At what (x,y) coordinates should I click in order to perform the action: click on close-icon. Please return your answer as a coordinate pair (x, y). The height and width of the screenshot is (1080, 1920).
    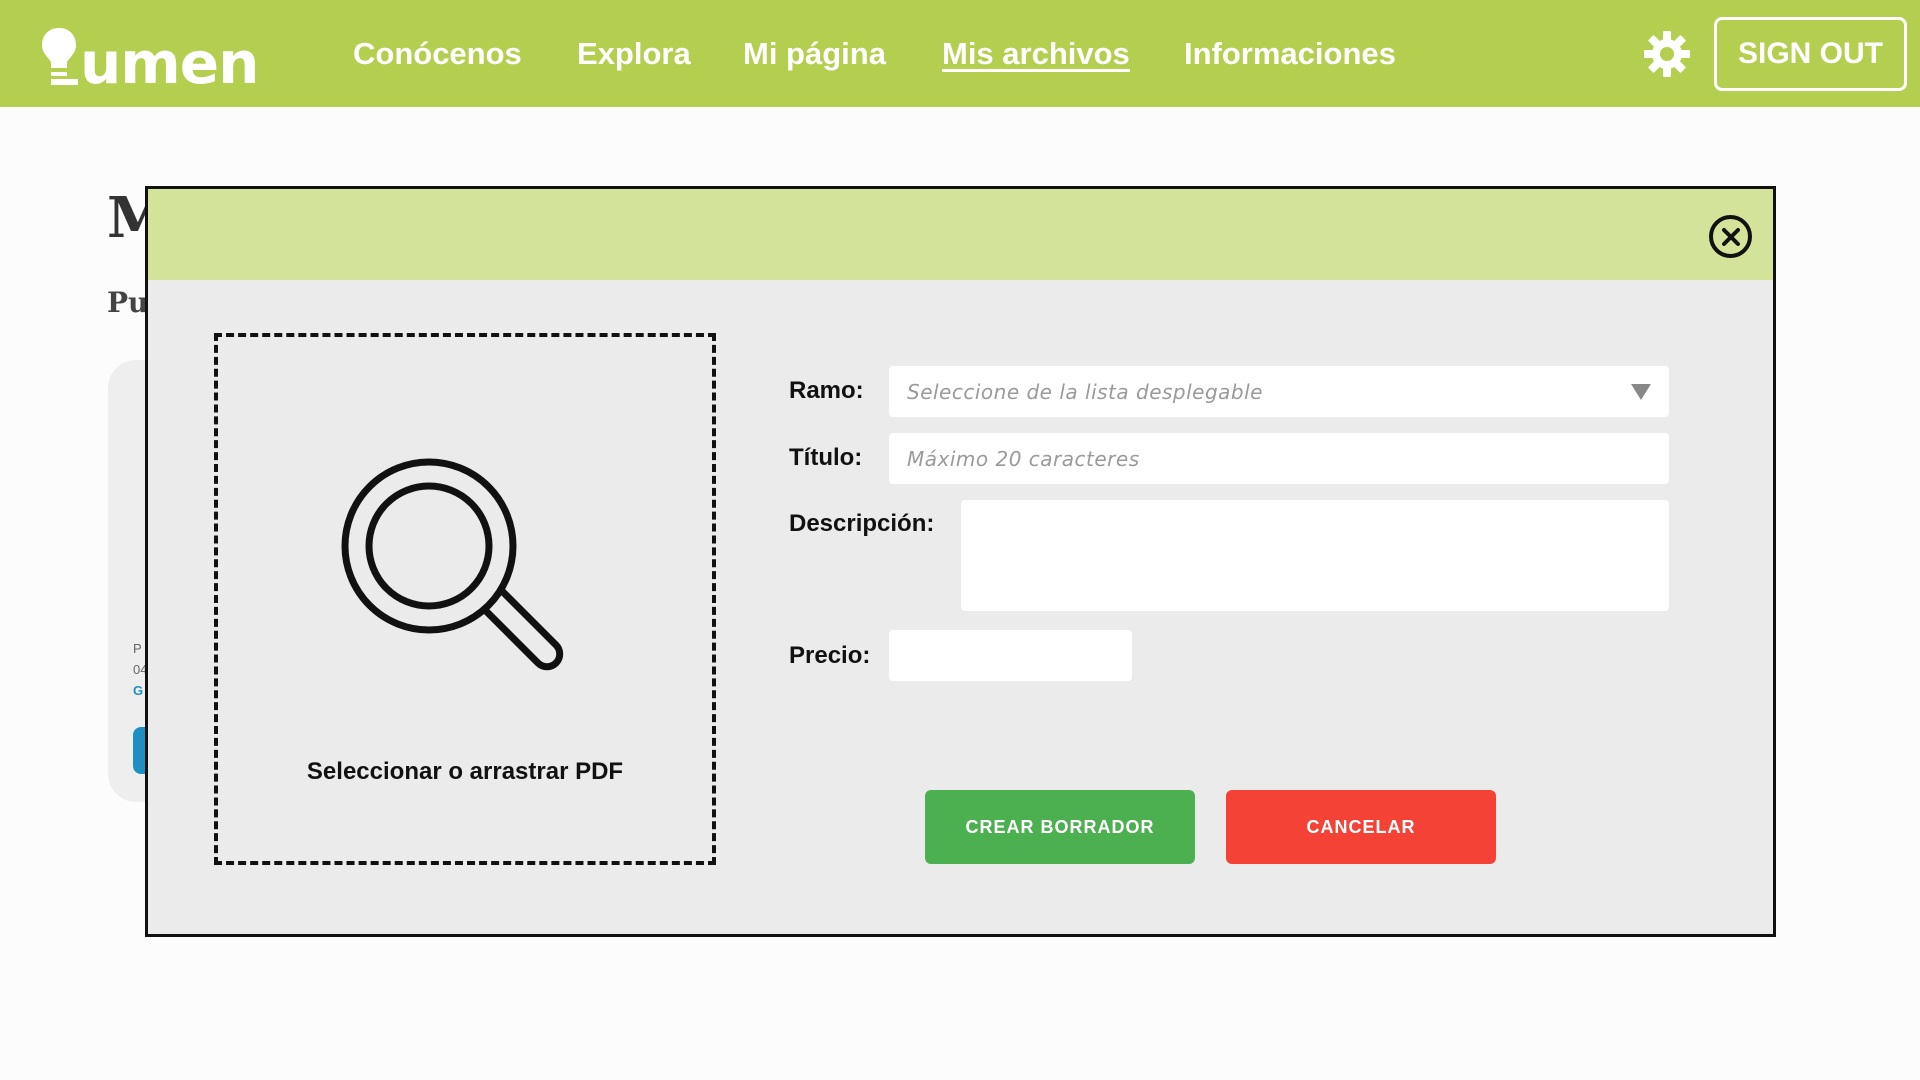
    Looking at the image, I should click on (1730, 236).